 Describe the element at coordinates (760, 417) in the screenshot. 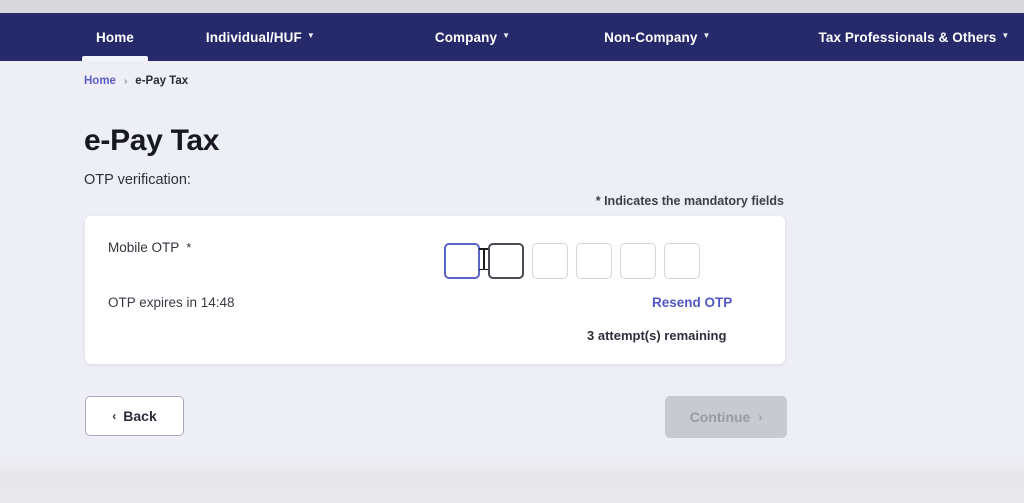

I see `chevron-right-icon: ›` at that location.